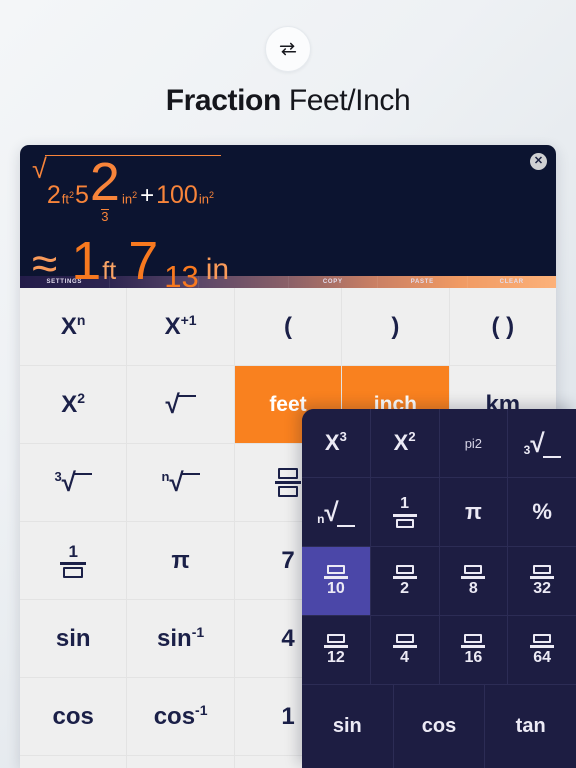  I want to click on okey-frac-12: 12, so click(336, 650).